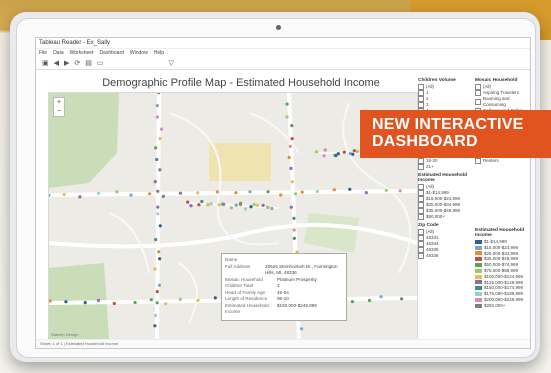  Describe the element at coordinates (77, 63) in the screenshot. I see `refresh-icon: ⟳` at that location.